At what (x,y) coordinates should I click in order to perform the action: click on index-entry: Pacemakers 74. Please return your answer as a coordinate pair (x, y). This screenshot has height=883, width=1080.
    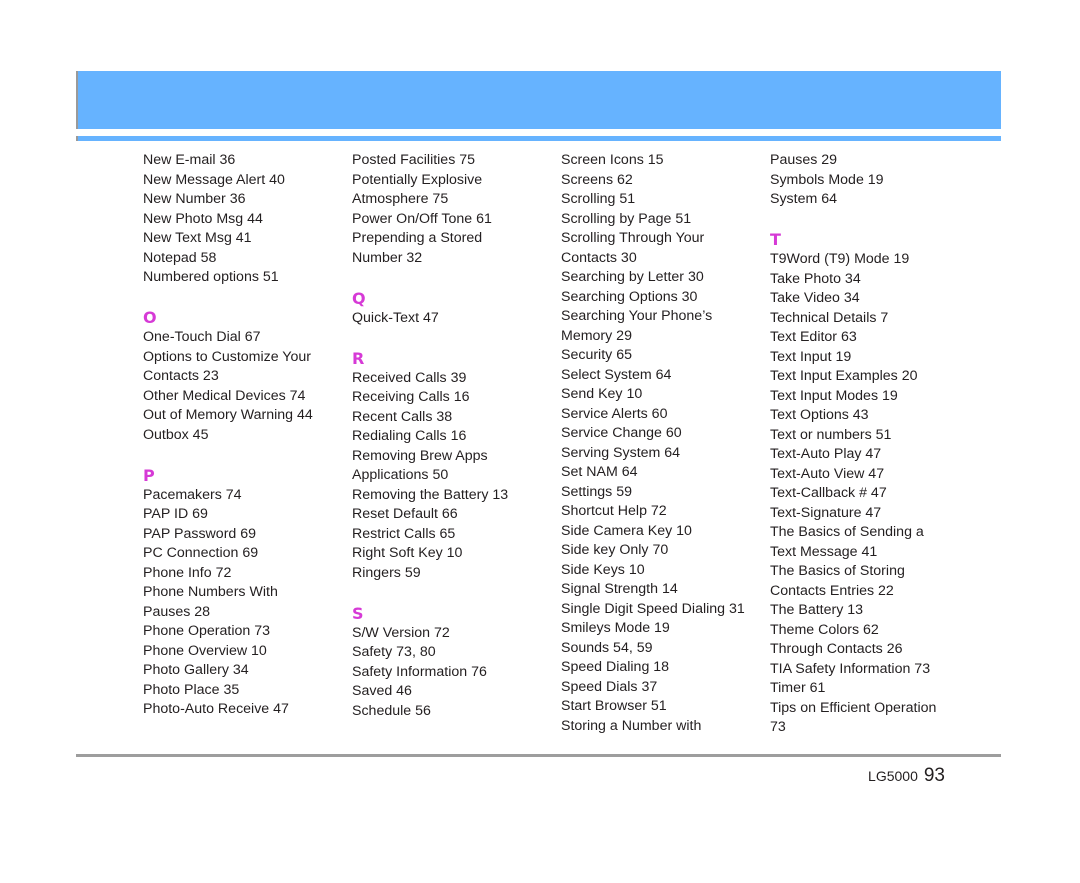
    Looking at the image, I should click on (192, 494).